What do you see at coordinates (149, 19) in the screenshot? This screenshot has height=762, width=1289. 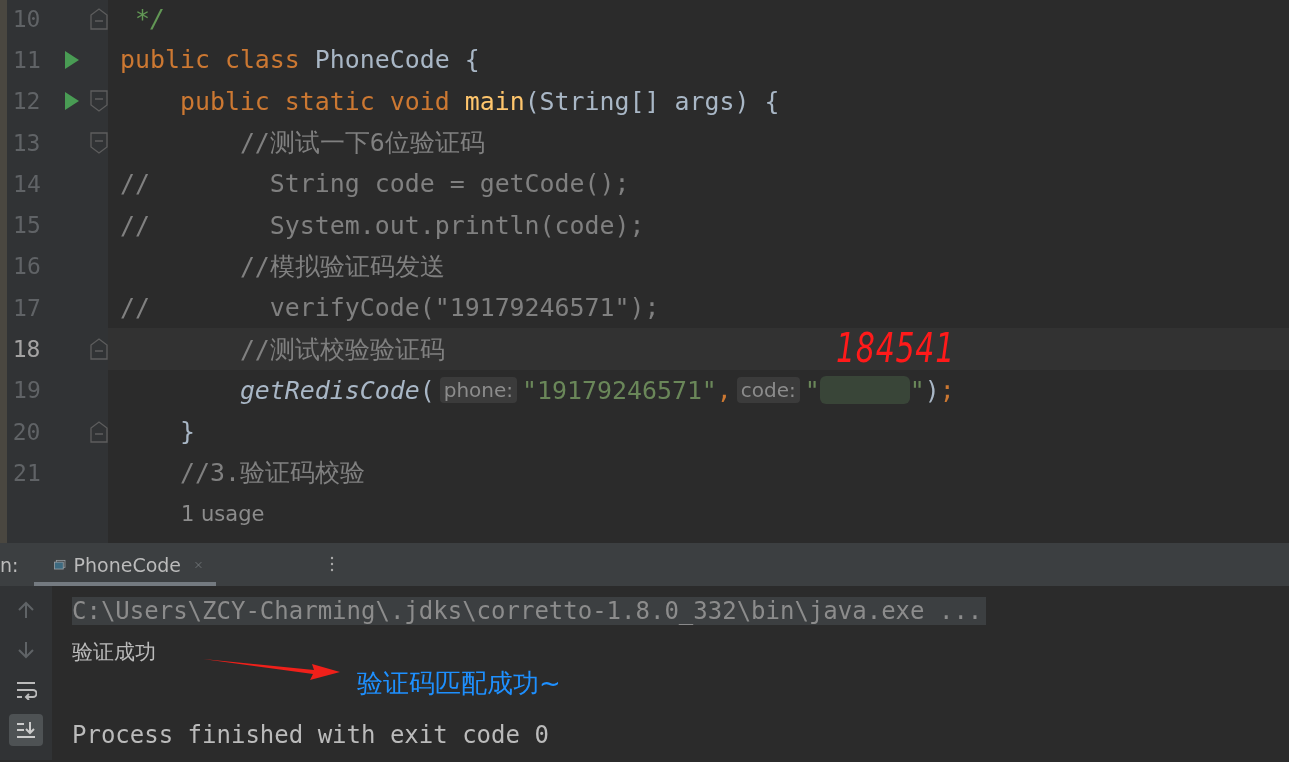 I see `code-line: */` at bounding box center [149, 19].